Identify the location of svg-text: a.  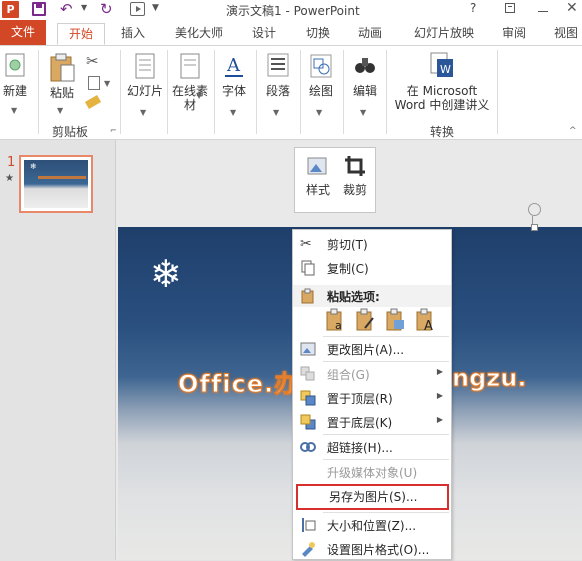
(338, 325).